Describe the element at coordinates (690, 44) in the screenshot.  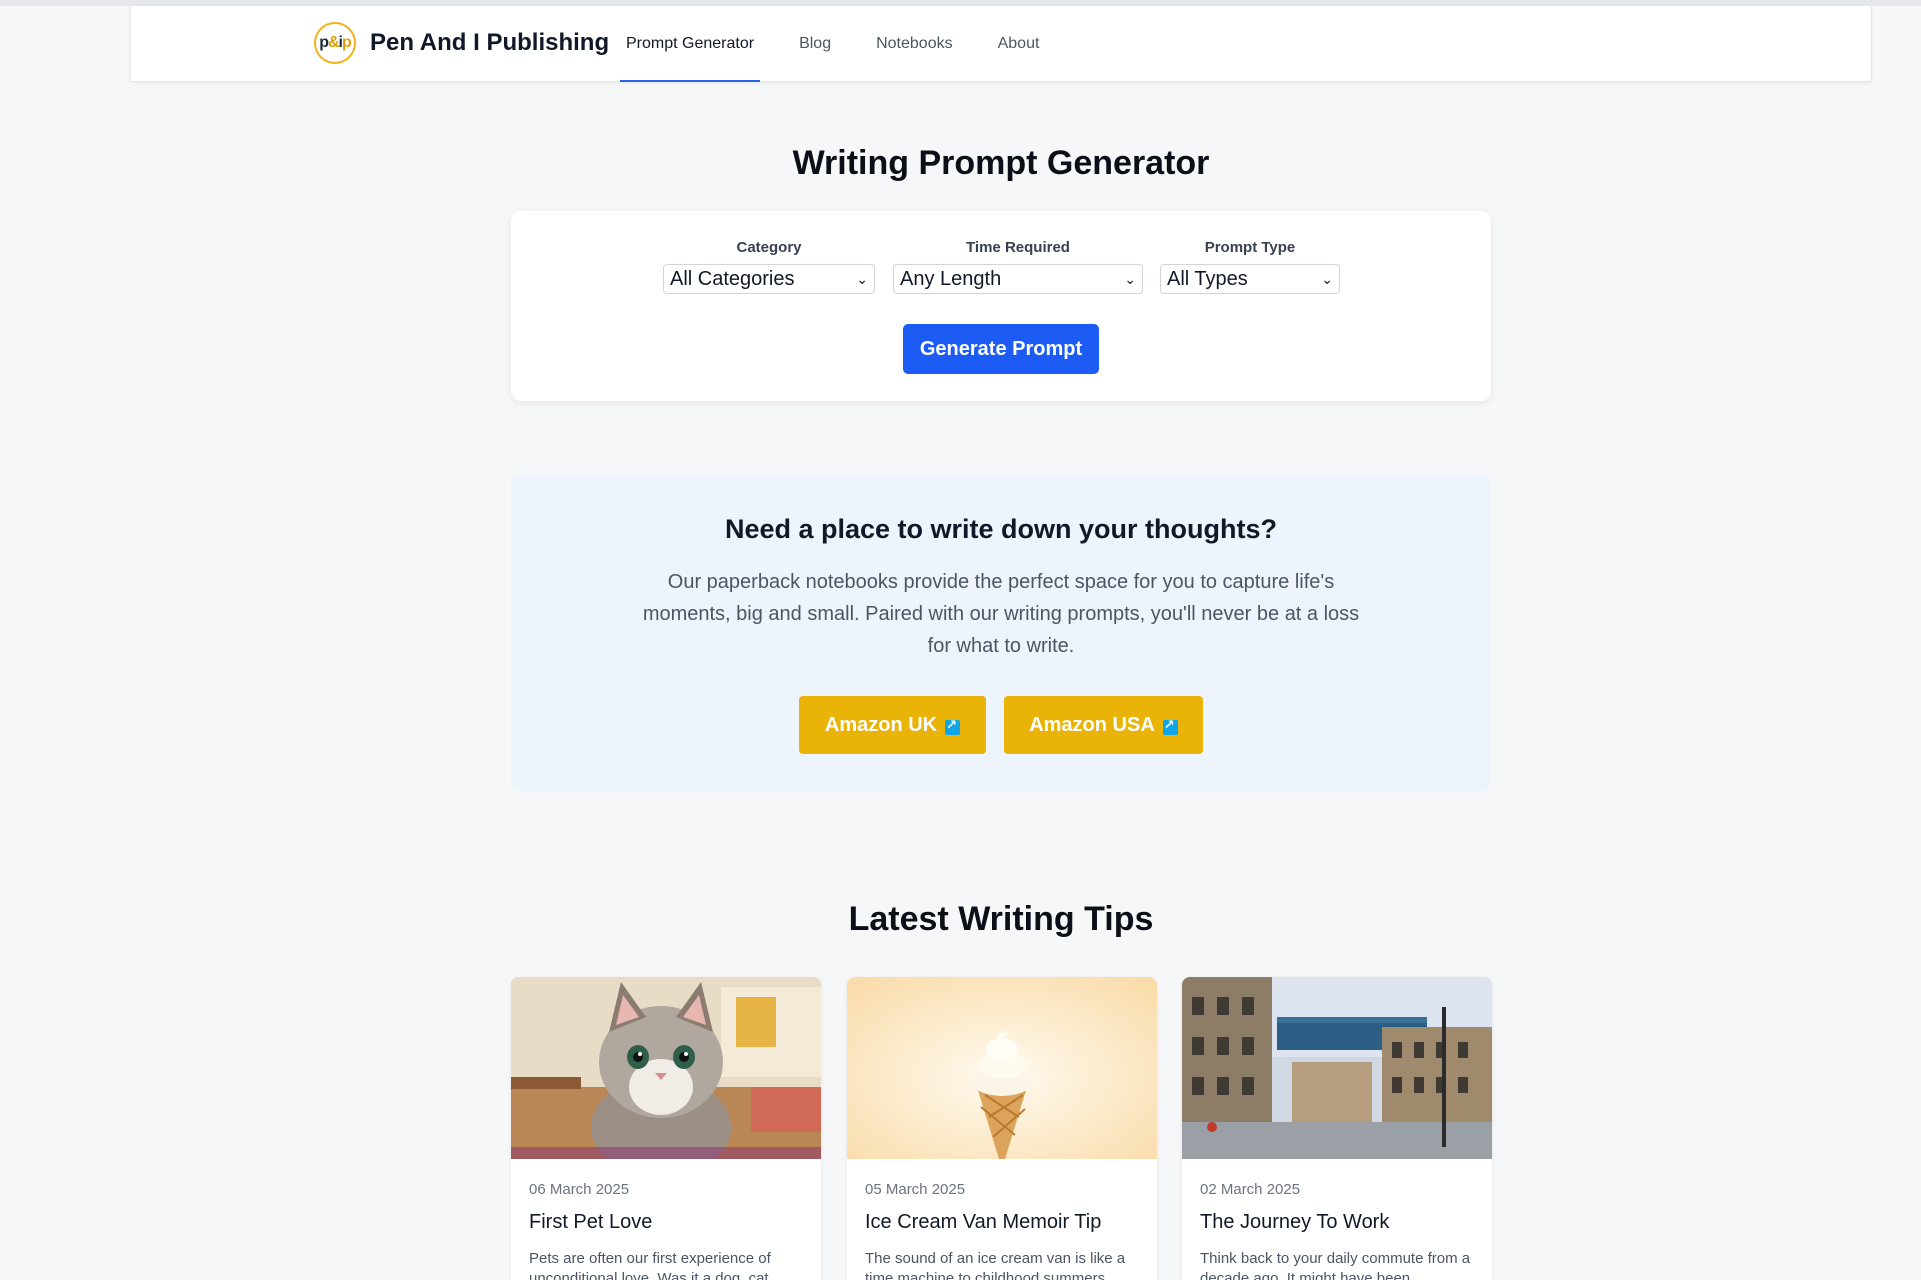
I see `nav-link-prompt-generator: Prompt Generator` at that location.